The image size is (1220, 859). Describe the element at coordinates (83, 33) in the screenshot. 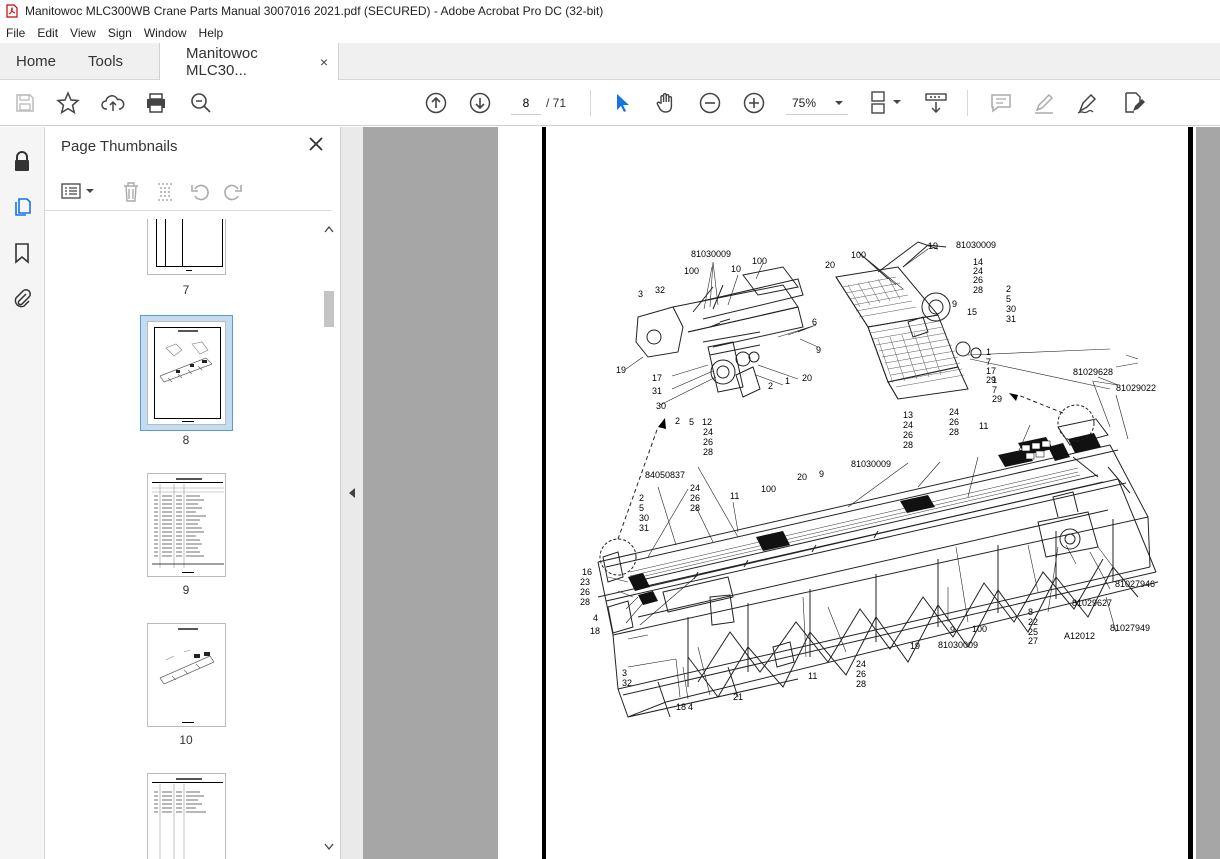

I see `menu-view: View` at that location.